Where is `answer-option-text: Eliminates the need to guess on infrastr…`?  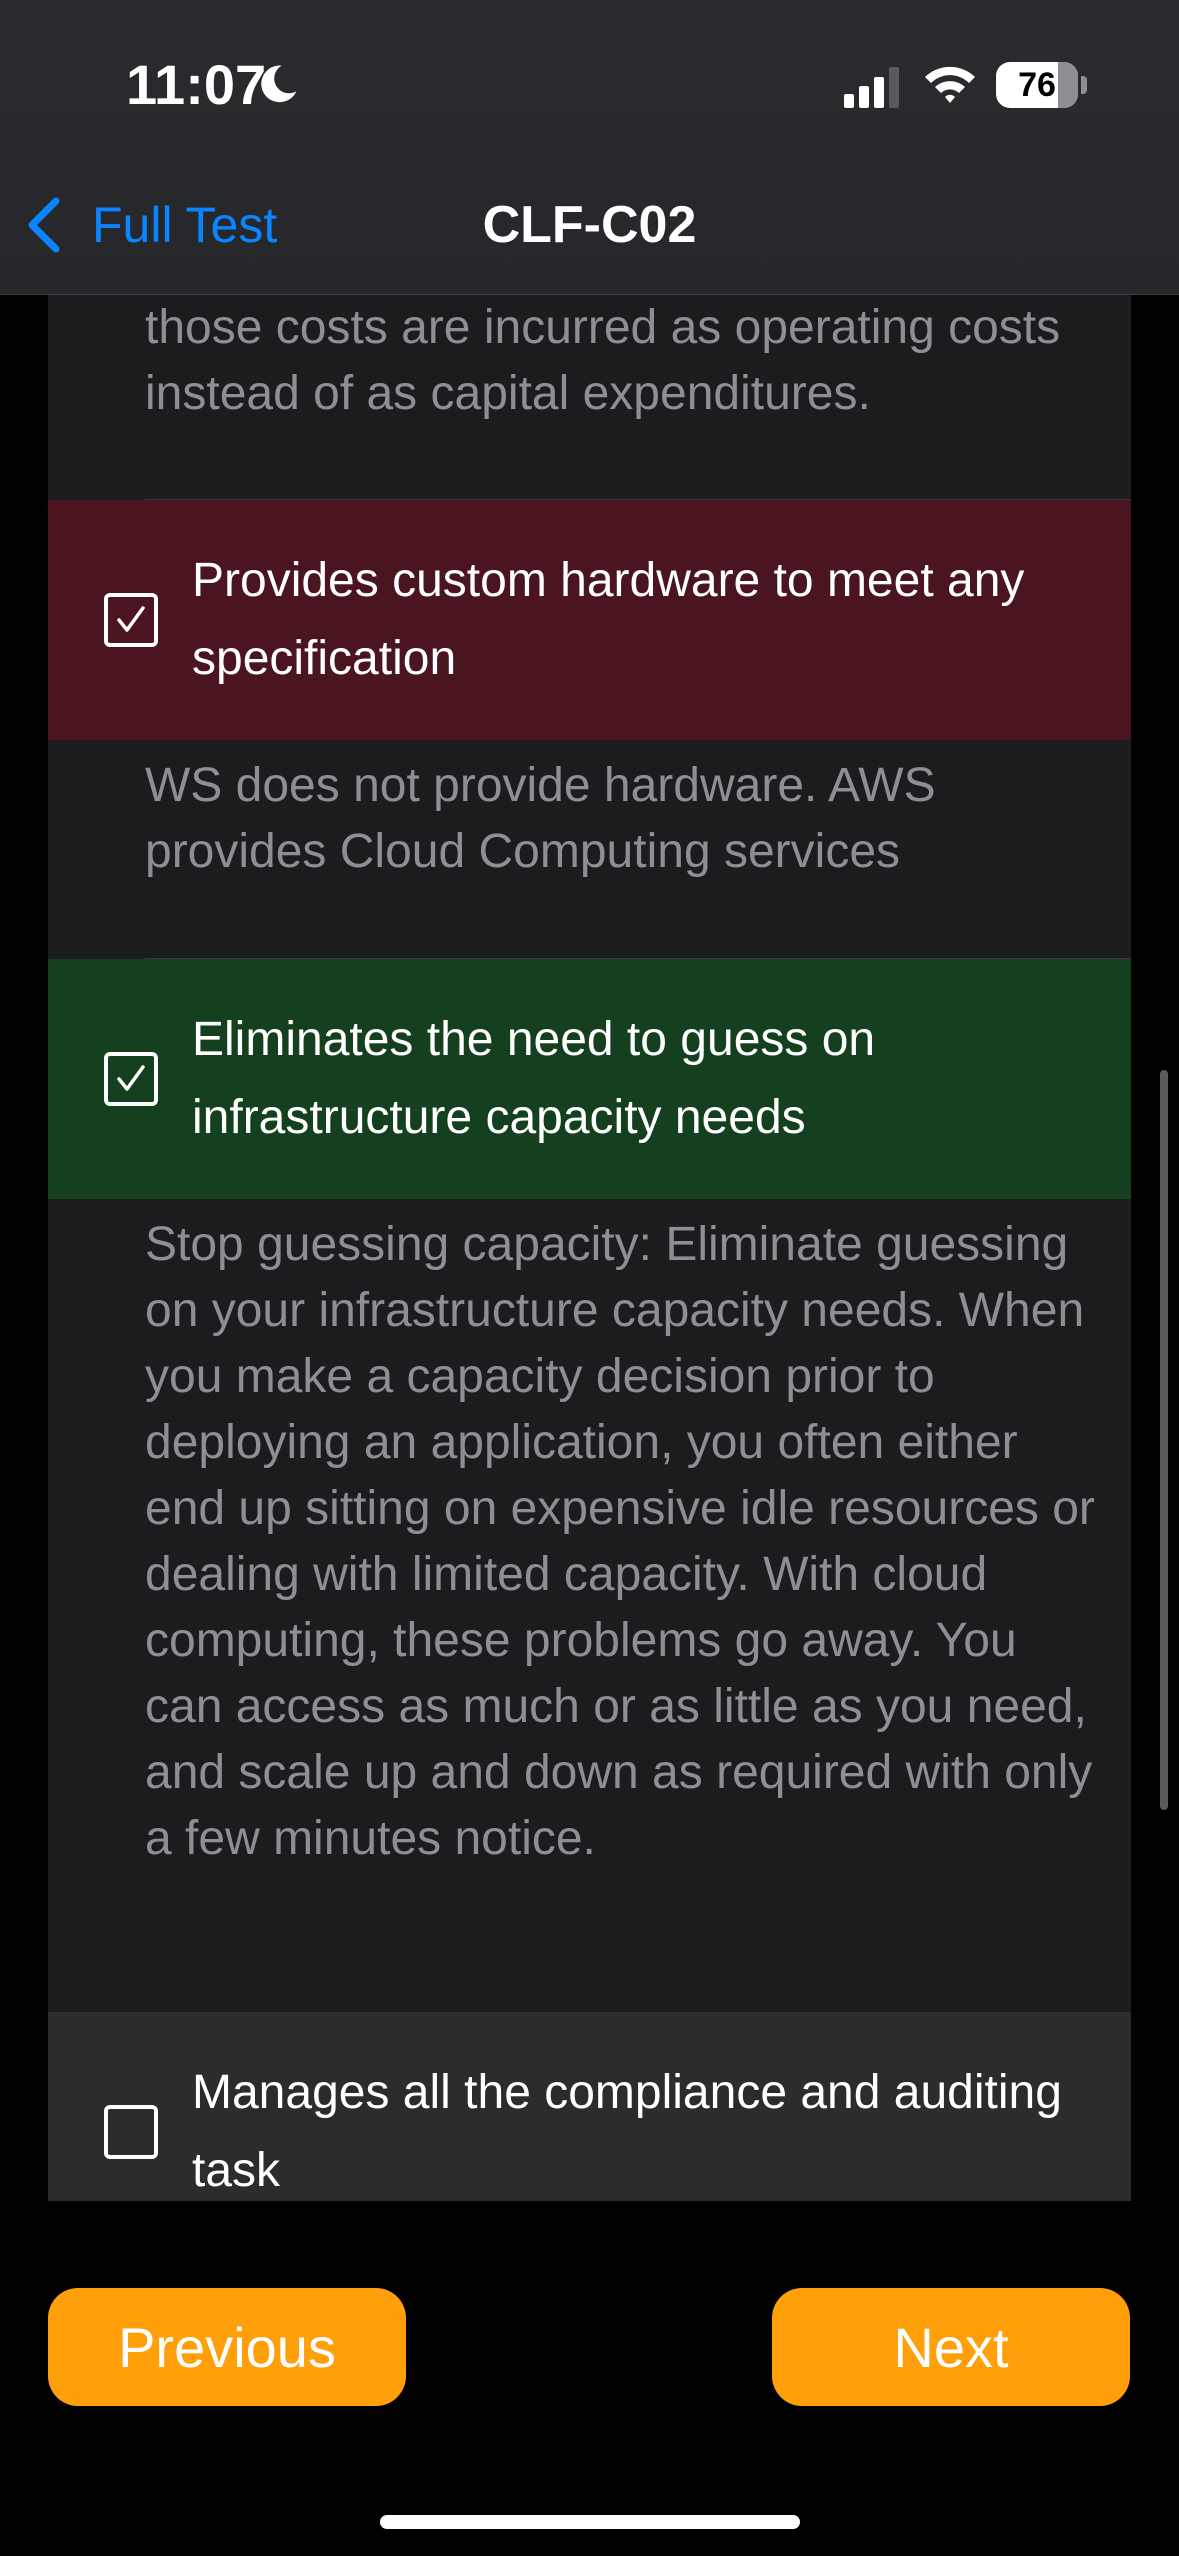
answer-option-text: Eliminates the need to guess on infrastr… is located at coordinates (534, 1078).